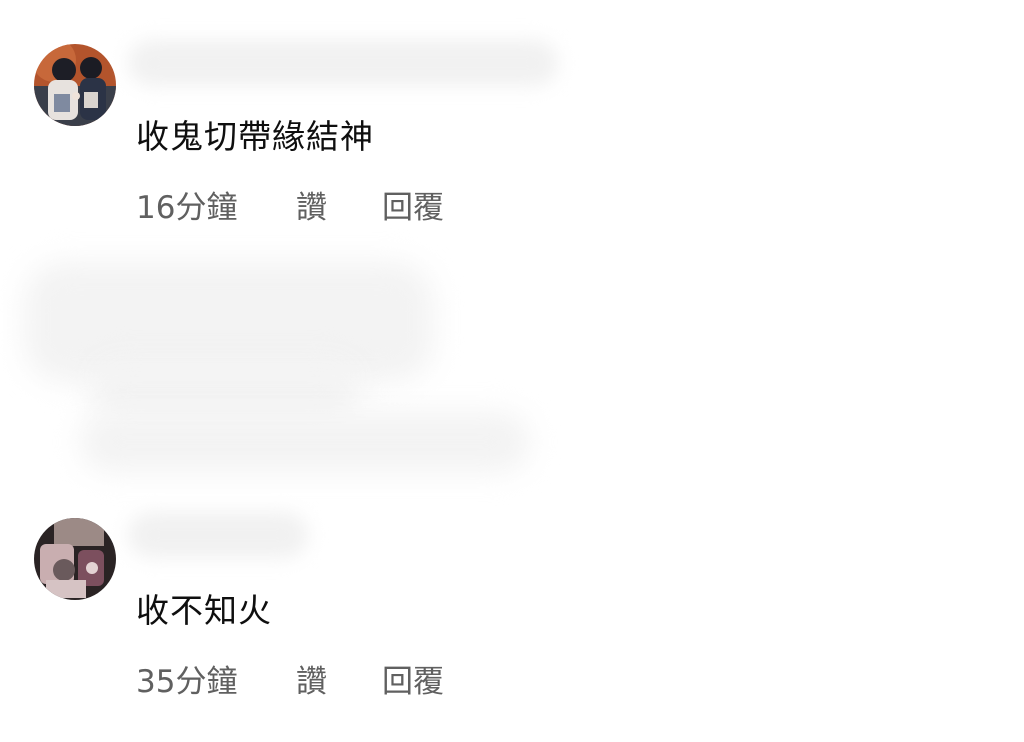  What do you see at coordinates (218, 535) in the screenshot?
I see `username-redacted` at bounding box center [218, 535].